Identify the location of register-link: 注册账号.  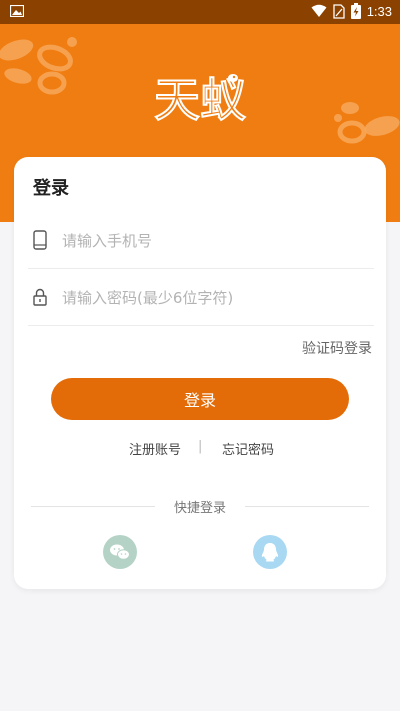
(155, 448).